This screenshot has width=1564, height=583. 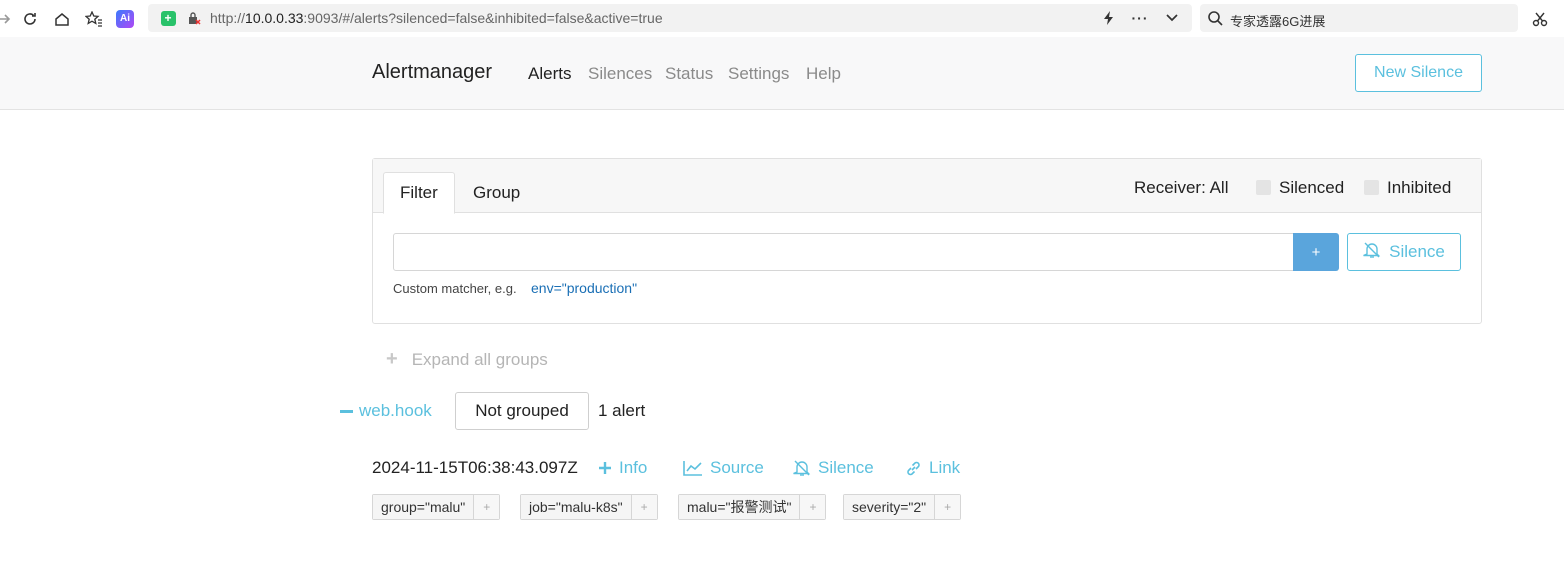 I want to click on silenced-checkbox, so click(x=1263, y=187).